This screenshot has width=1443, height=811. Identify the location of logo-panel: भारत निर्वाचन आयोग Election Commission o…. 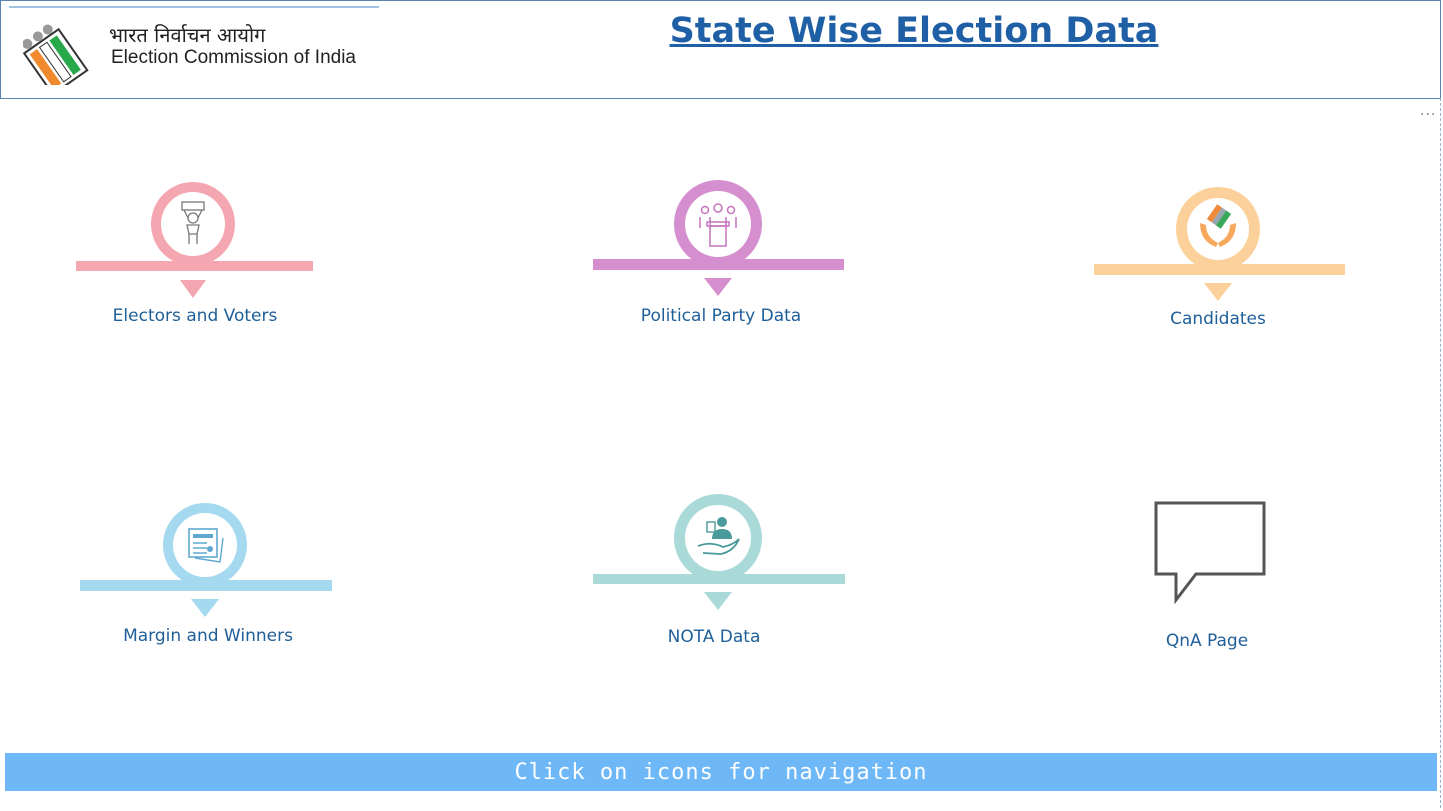
(194, 49).